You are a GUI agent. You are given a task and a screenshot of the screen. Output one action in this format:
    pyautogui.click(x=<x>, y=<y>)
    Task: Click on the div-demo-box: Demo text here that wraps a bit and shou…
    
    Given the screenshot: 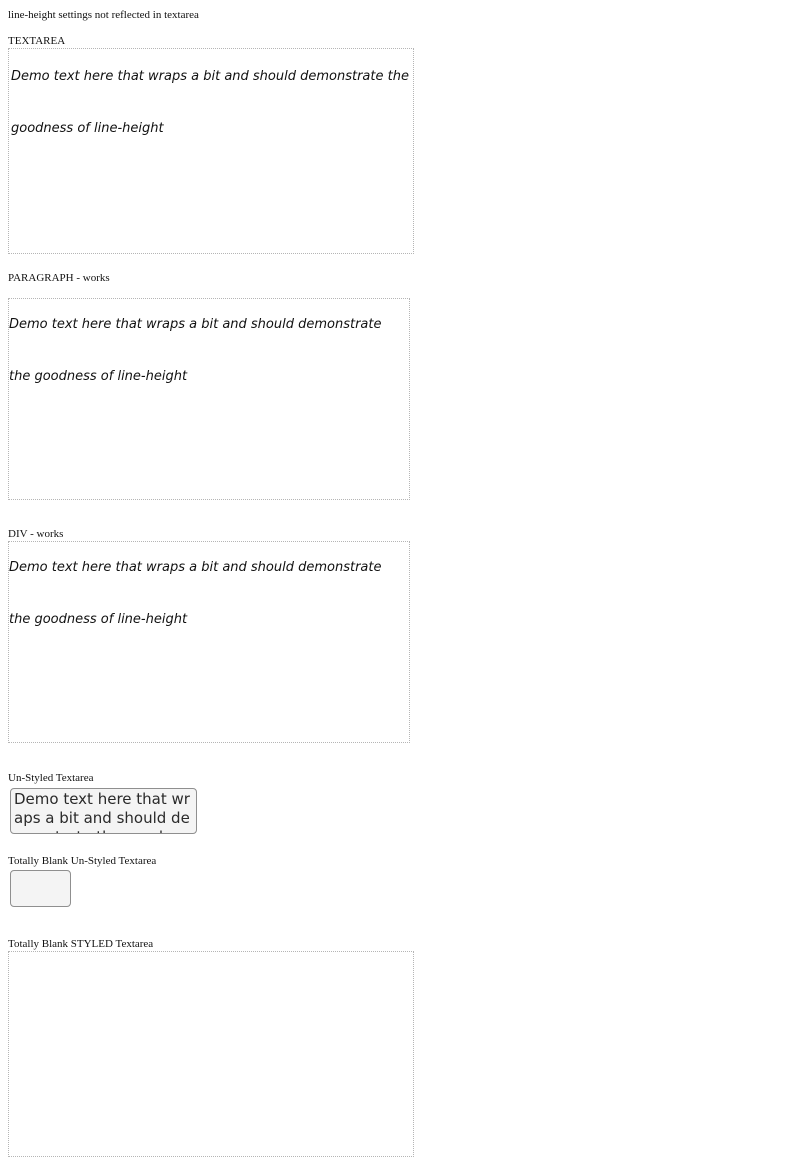 What is the action you would take?
    pyautogui.click(x=209, y=642)
    